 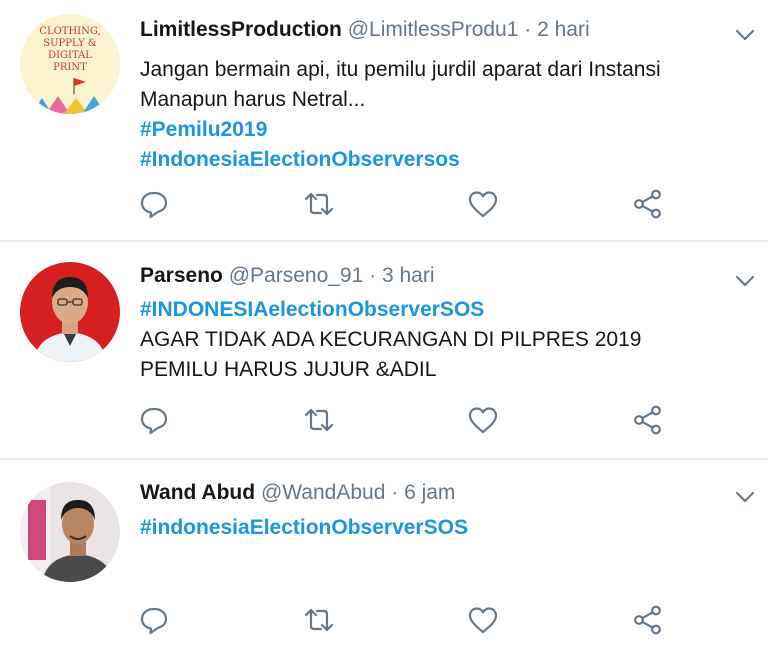 What do you see at coordinates (69, 31) in the screenshot?
I see `svg-text: CLOTHING,` at bounding box center [69, 31].